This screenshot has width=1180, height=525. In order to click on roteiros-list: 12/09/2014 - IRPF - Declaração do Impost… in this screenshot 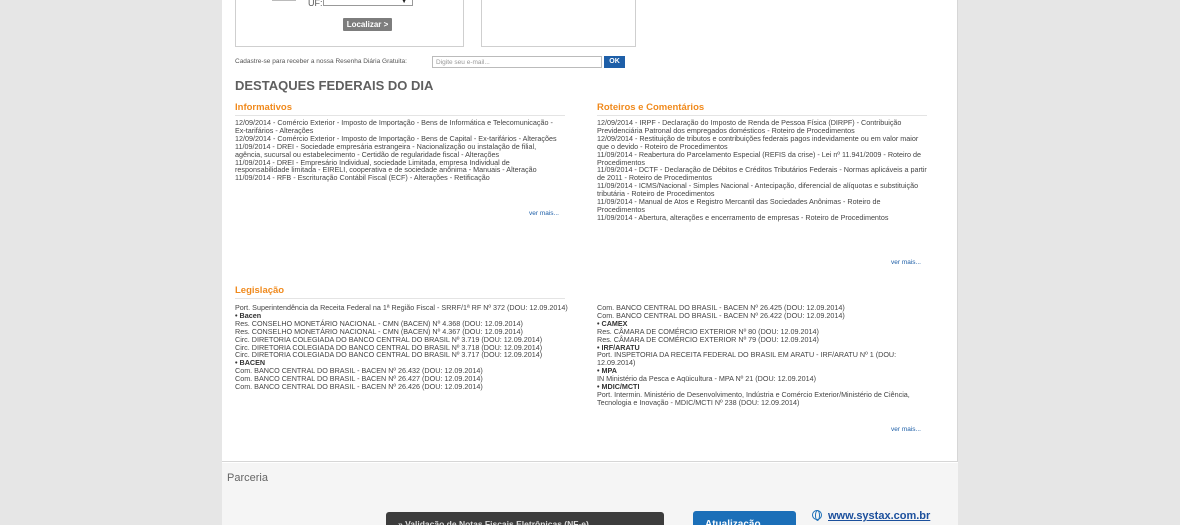, I will do `click(763, 170)`.